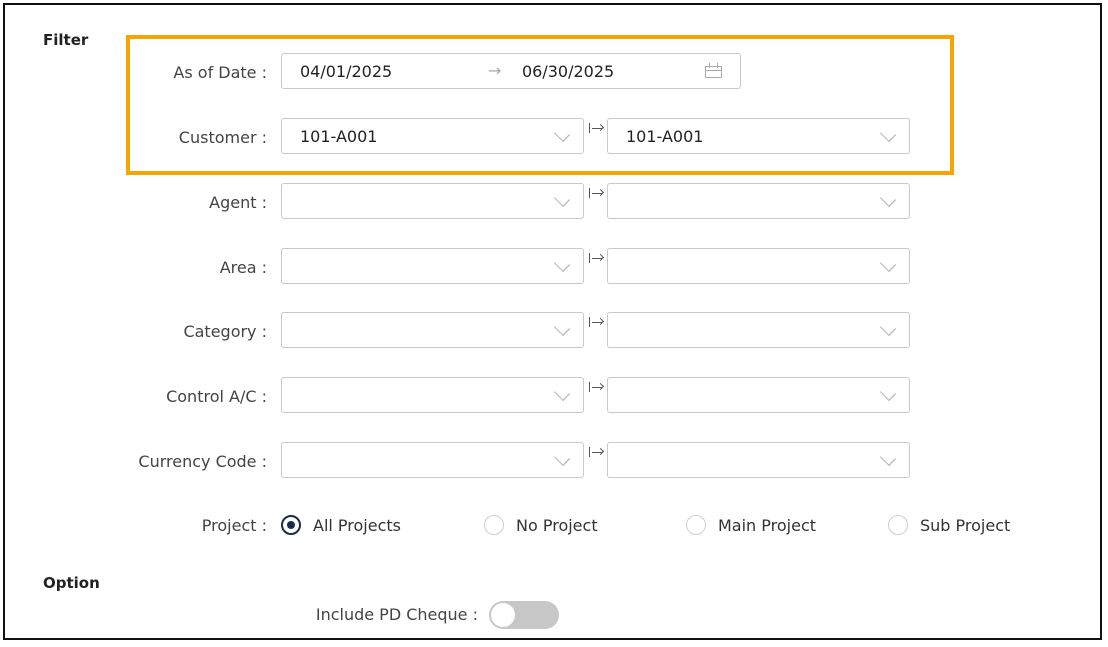 The height and width of the screenshot is (647, 1108). What do you see at coordinates (432, 460) in the screenshot?
I see `currency-code-from-select` at bounding box center [432, 460].